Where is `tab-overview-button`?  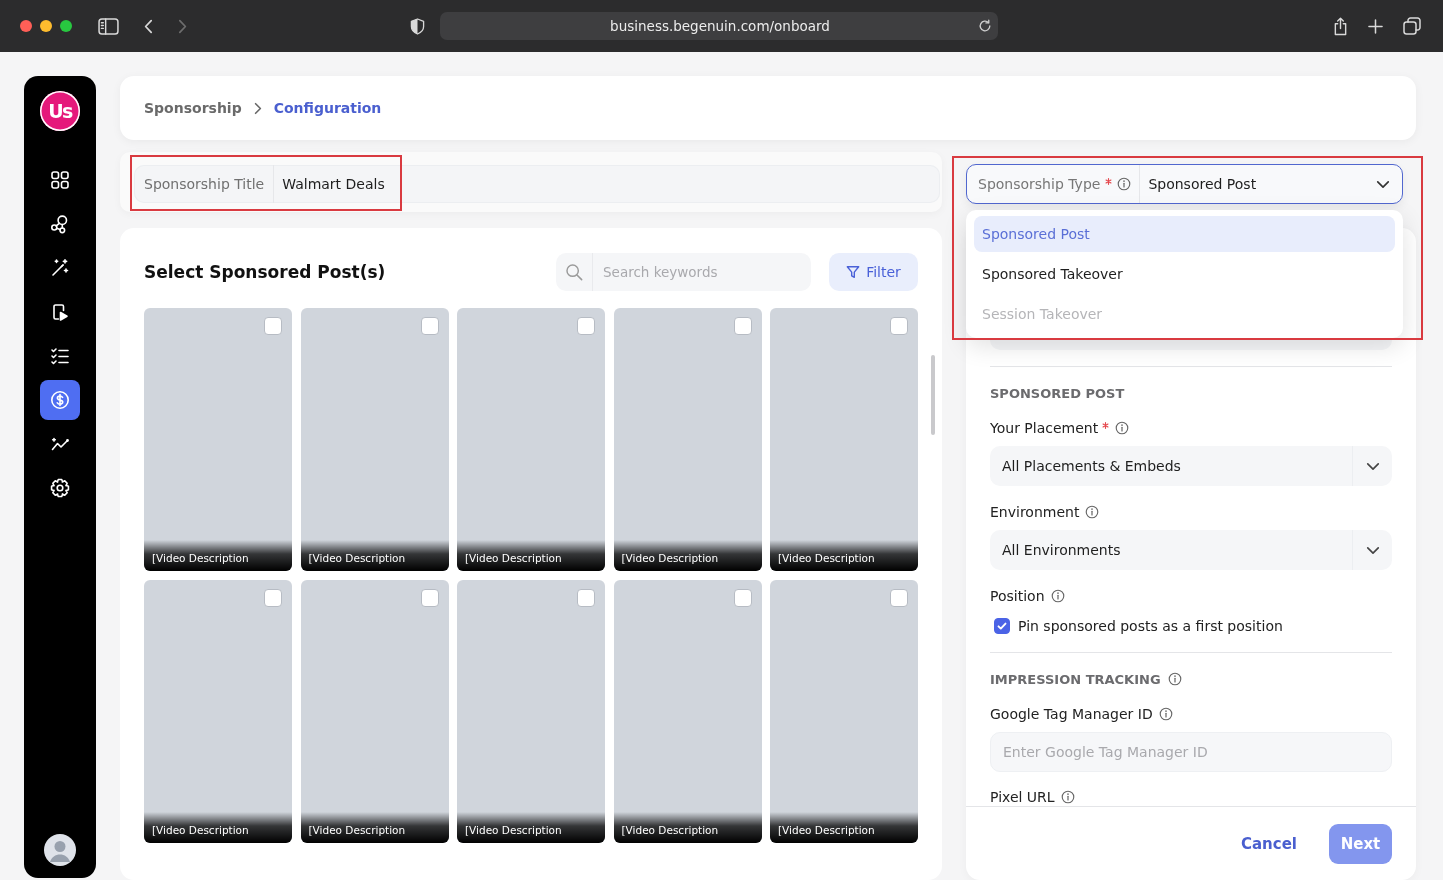 tab-overview-button is located at coordinates (1412, 26).